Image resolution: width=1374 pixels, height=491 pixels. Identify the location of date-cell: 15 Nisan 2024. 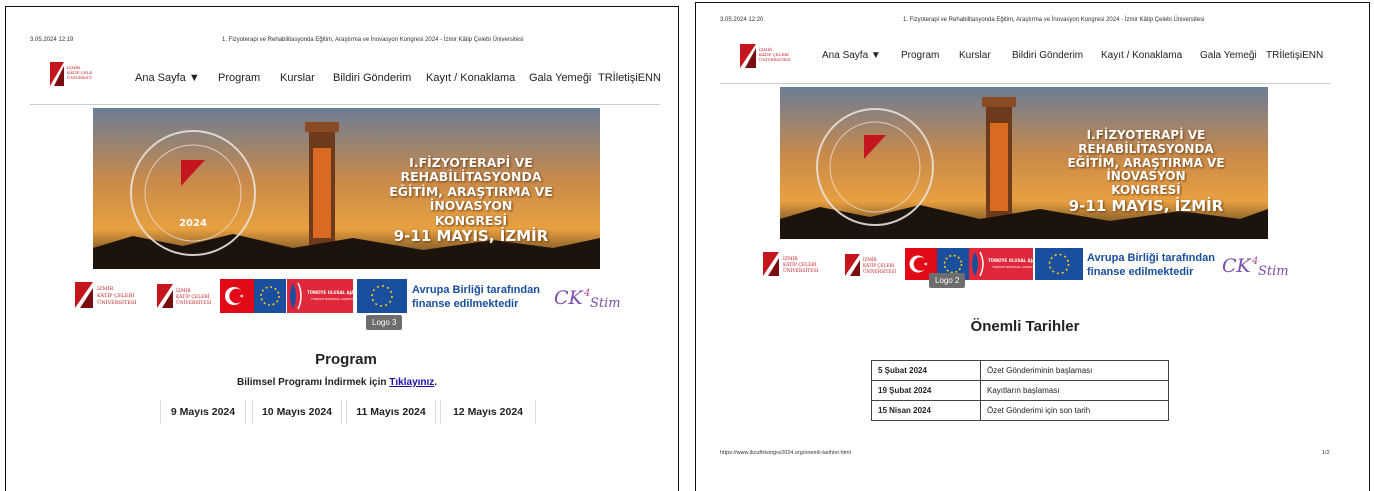
(926, 410).